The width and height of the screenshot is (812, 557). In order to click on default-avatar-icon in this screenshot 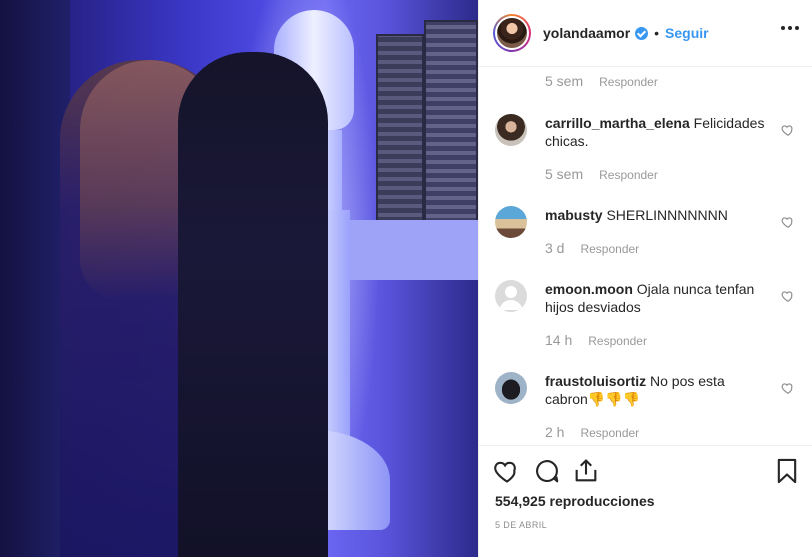, I will do `click(511, 296)`.